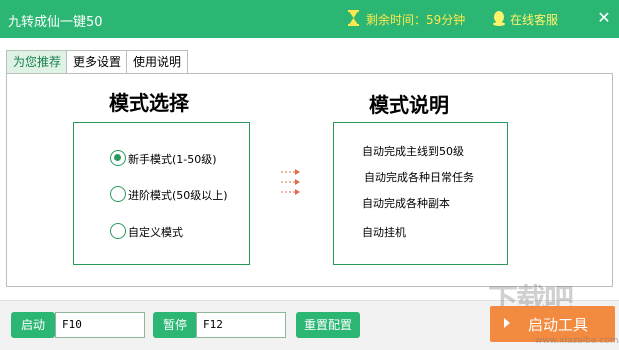 The image size is (619, 350). Describe the element at coordinates (149, 103) in the screenshot. I see `mode-select-title: 模式选择` at that location.